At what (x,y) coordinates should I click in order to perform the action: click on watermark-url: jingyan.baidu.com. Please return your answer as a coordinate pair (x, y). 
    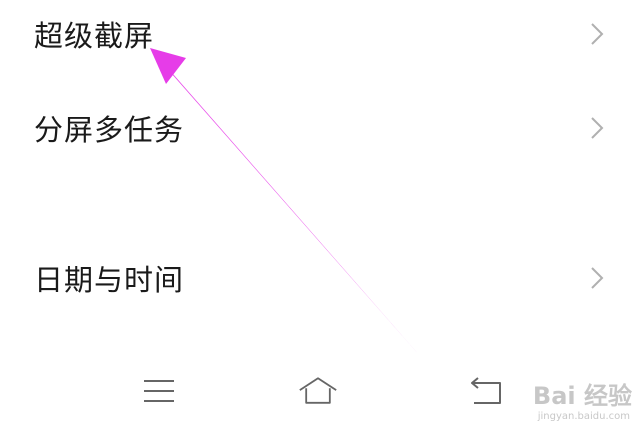
    Looking at the image, I should click on (583, 416).